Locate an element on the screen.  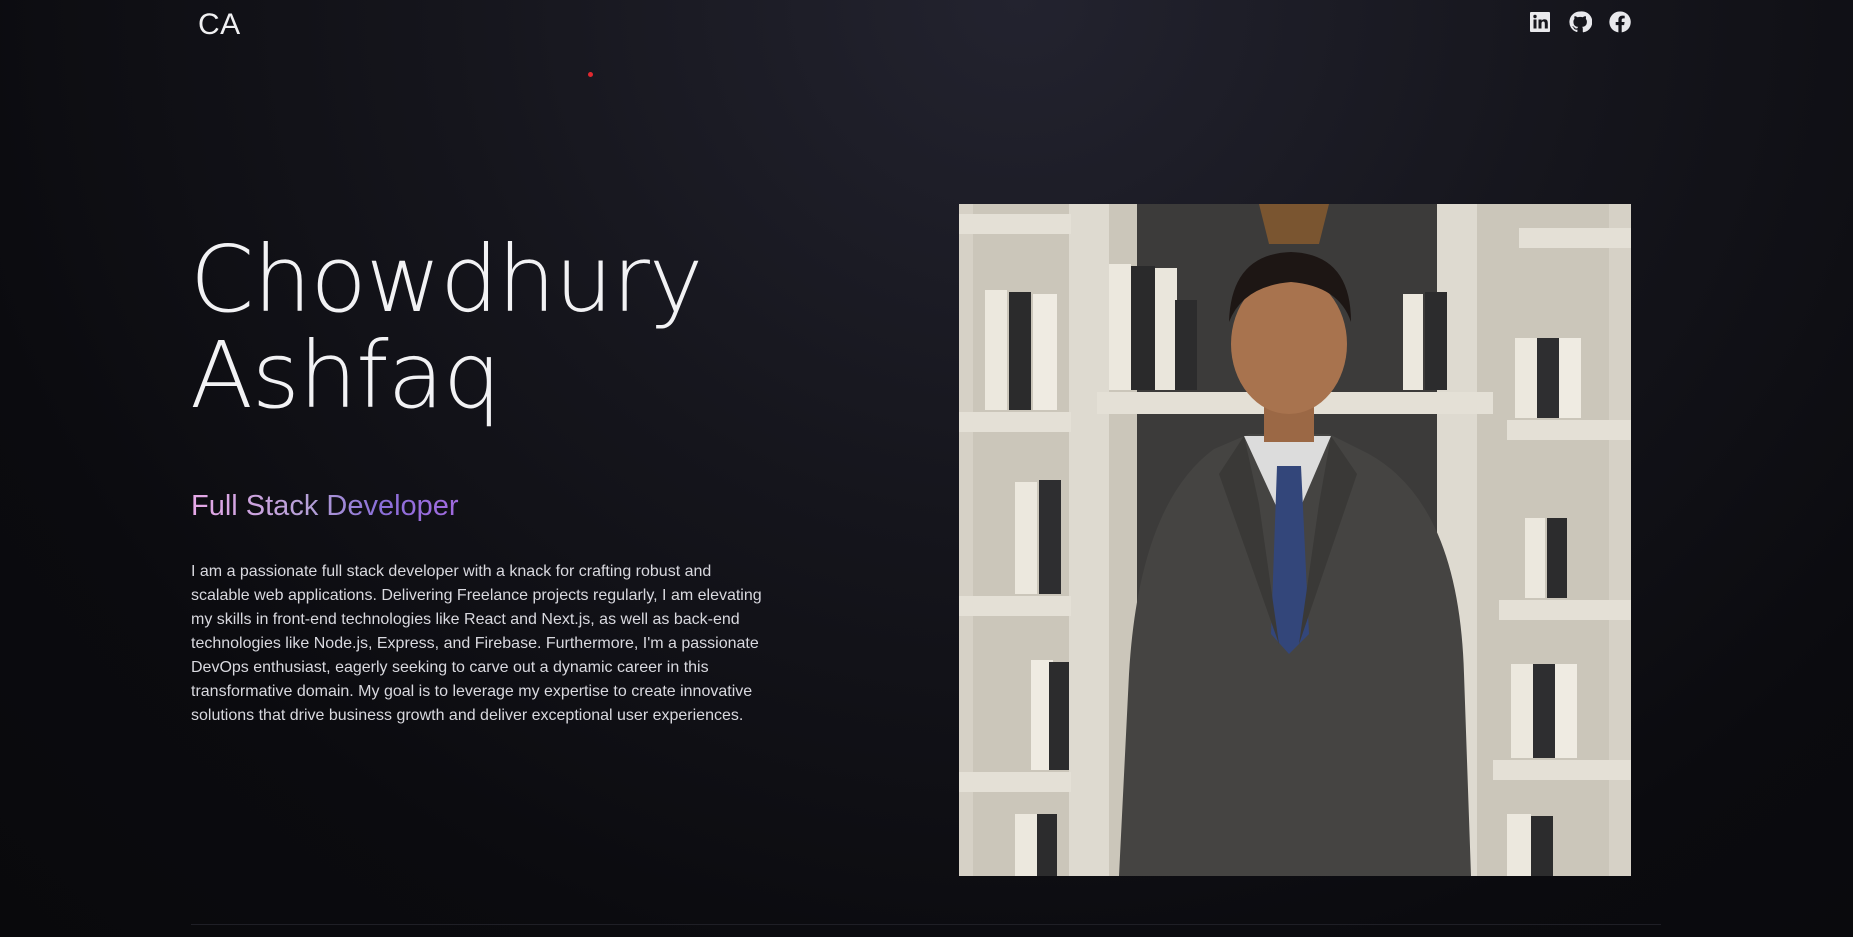
linkedin-link is located at coordinates (1540, 22).